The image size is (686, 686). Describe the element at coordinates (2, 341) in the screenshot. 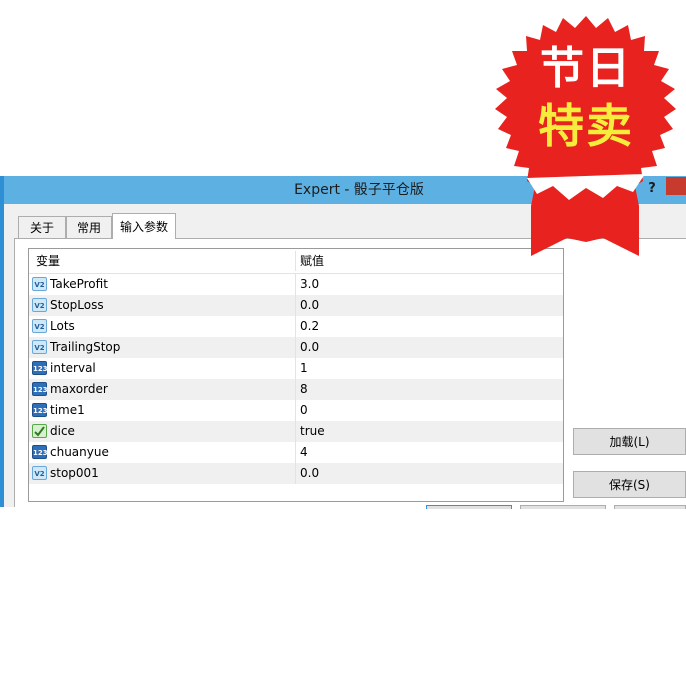

I see `window-edge` at that location.